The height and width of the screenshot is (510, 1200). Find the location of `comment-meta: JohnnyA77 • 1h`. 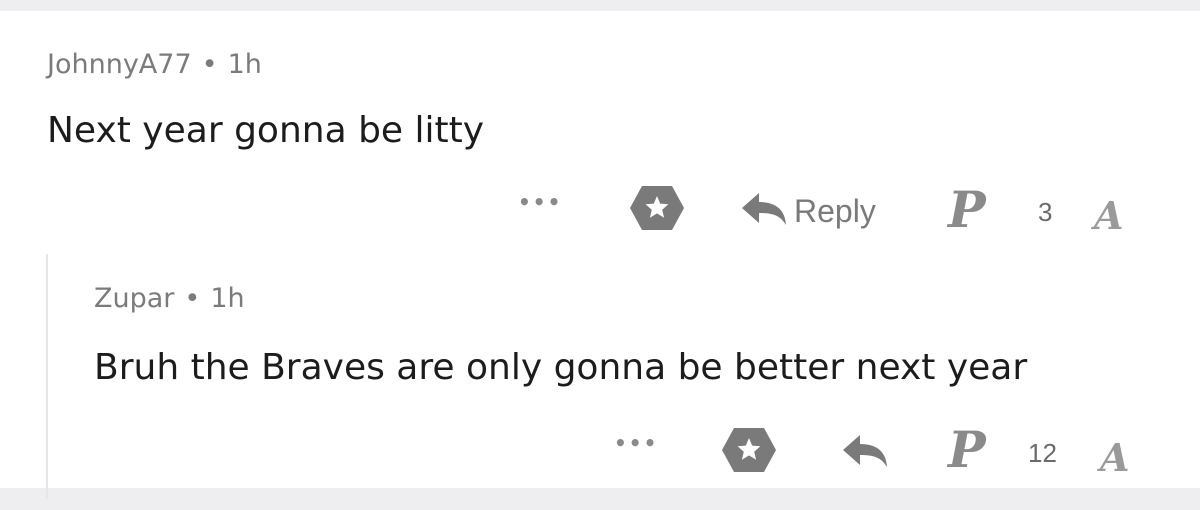

comment-meta: JohnnyA77 • 1h is located at coordinates (154, 64).